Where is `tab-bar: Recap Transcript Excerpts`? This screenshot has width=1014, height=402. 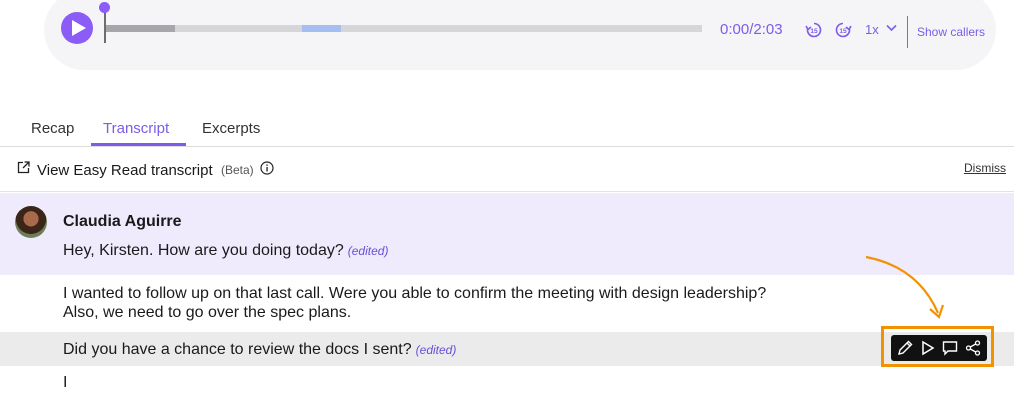 tab-bar: Recap Transcript Excerpts is located at coordinates (507, 129).